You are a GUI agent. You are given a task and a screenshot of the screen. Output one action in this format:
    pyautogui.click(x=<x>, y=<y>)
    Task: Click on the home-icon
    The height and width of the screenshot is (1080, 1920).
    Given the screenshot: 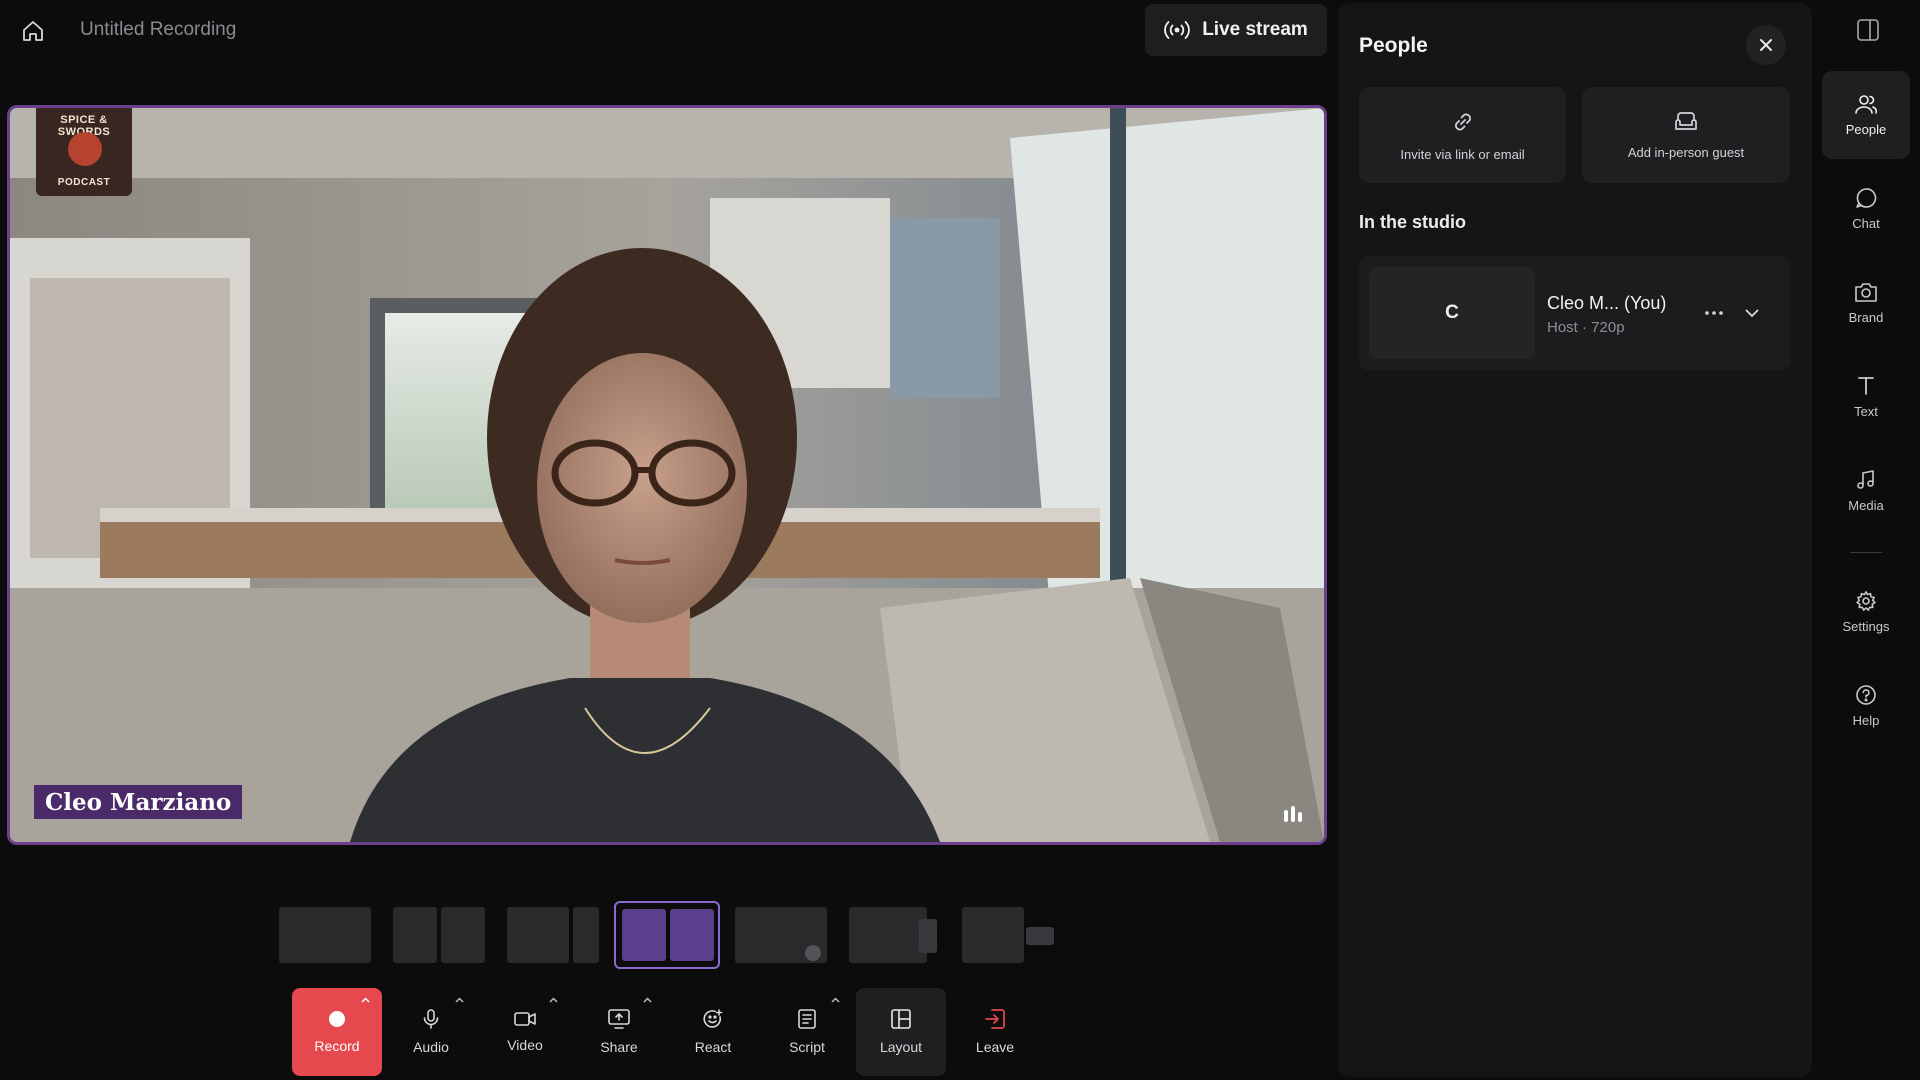 What is the action you would take?
    pyautogui.click(x=33, y=31)
    